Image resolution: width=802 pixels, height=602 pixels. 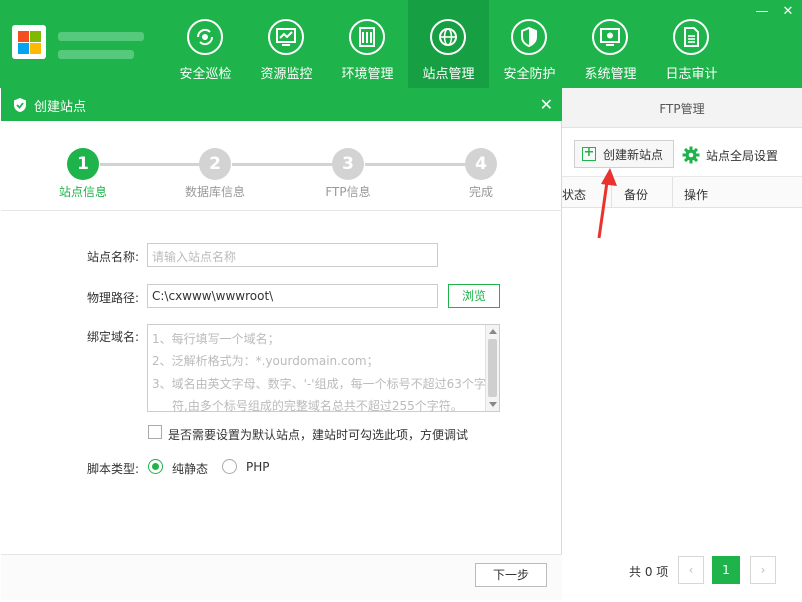 What do you see at coordinates (610, 37) in the screenshot?
I see `settings-monitor-icon` at bounding box center [610, 37].